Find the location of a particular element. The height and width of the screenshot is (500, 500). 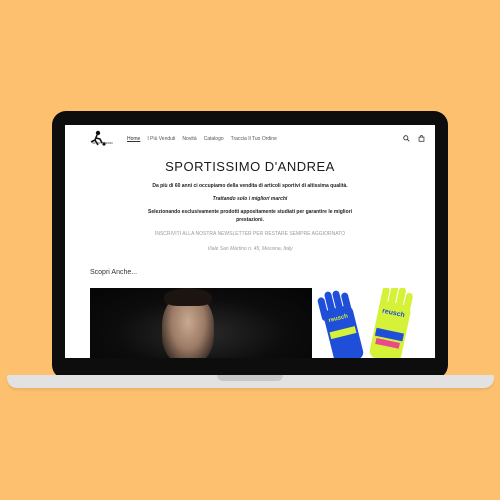

nav-new: Novità is located at coordinates (189, 139).